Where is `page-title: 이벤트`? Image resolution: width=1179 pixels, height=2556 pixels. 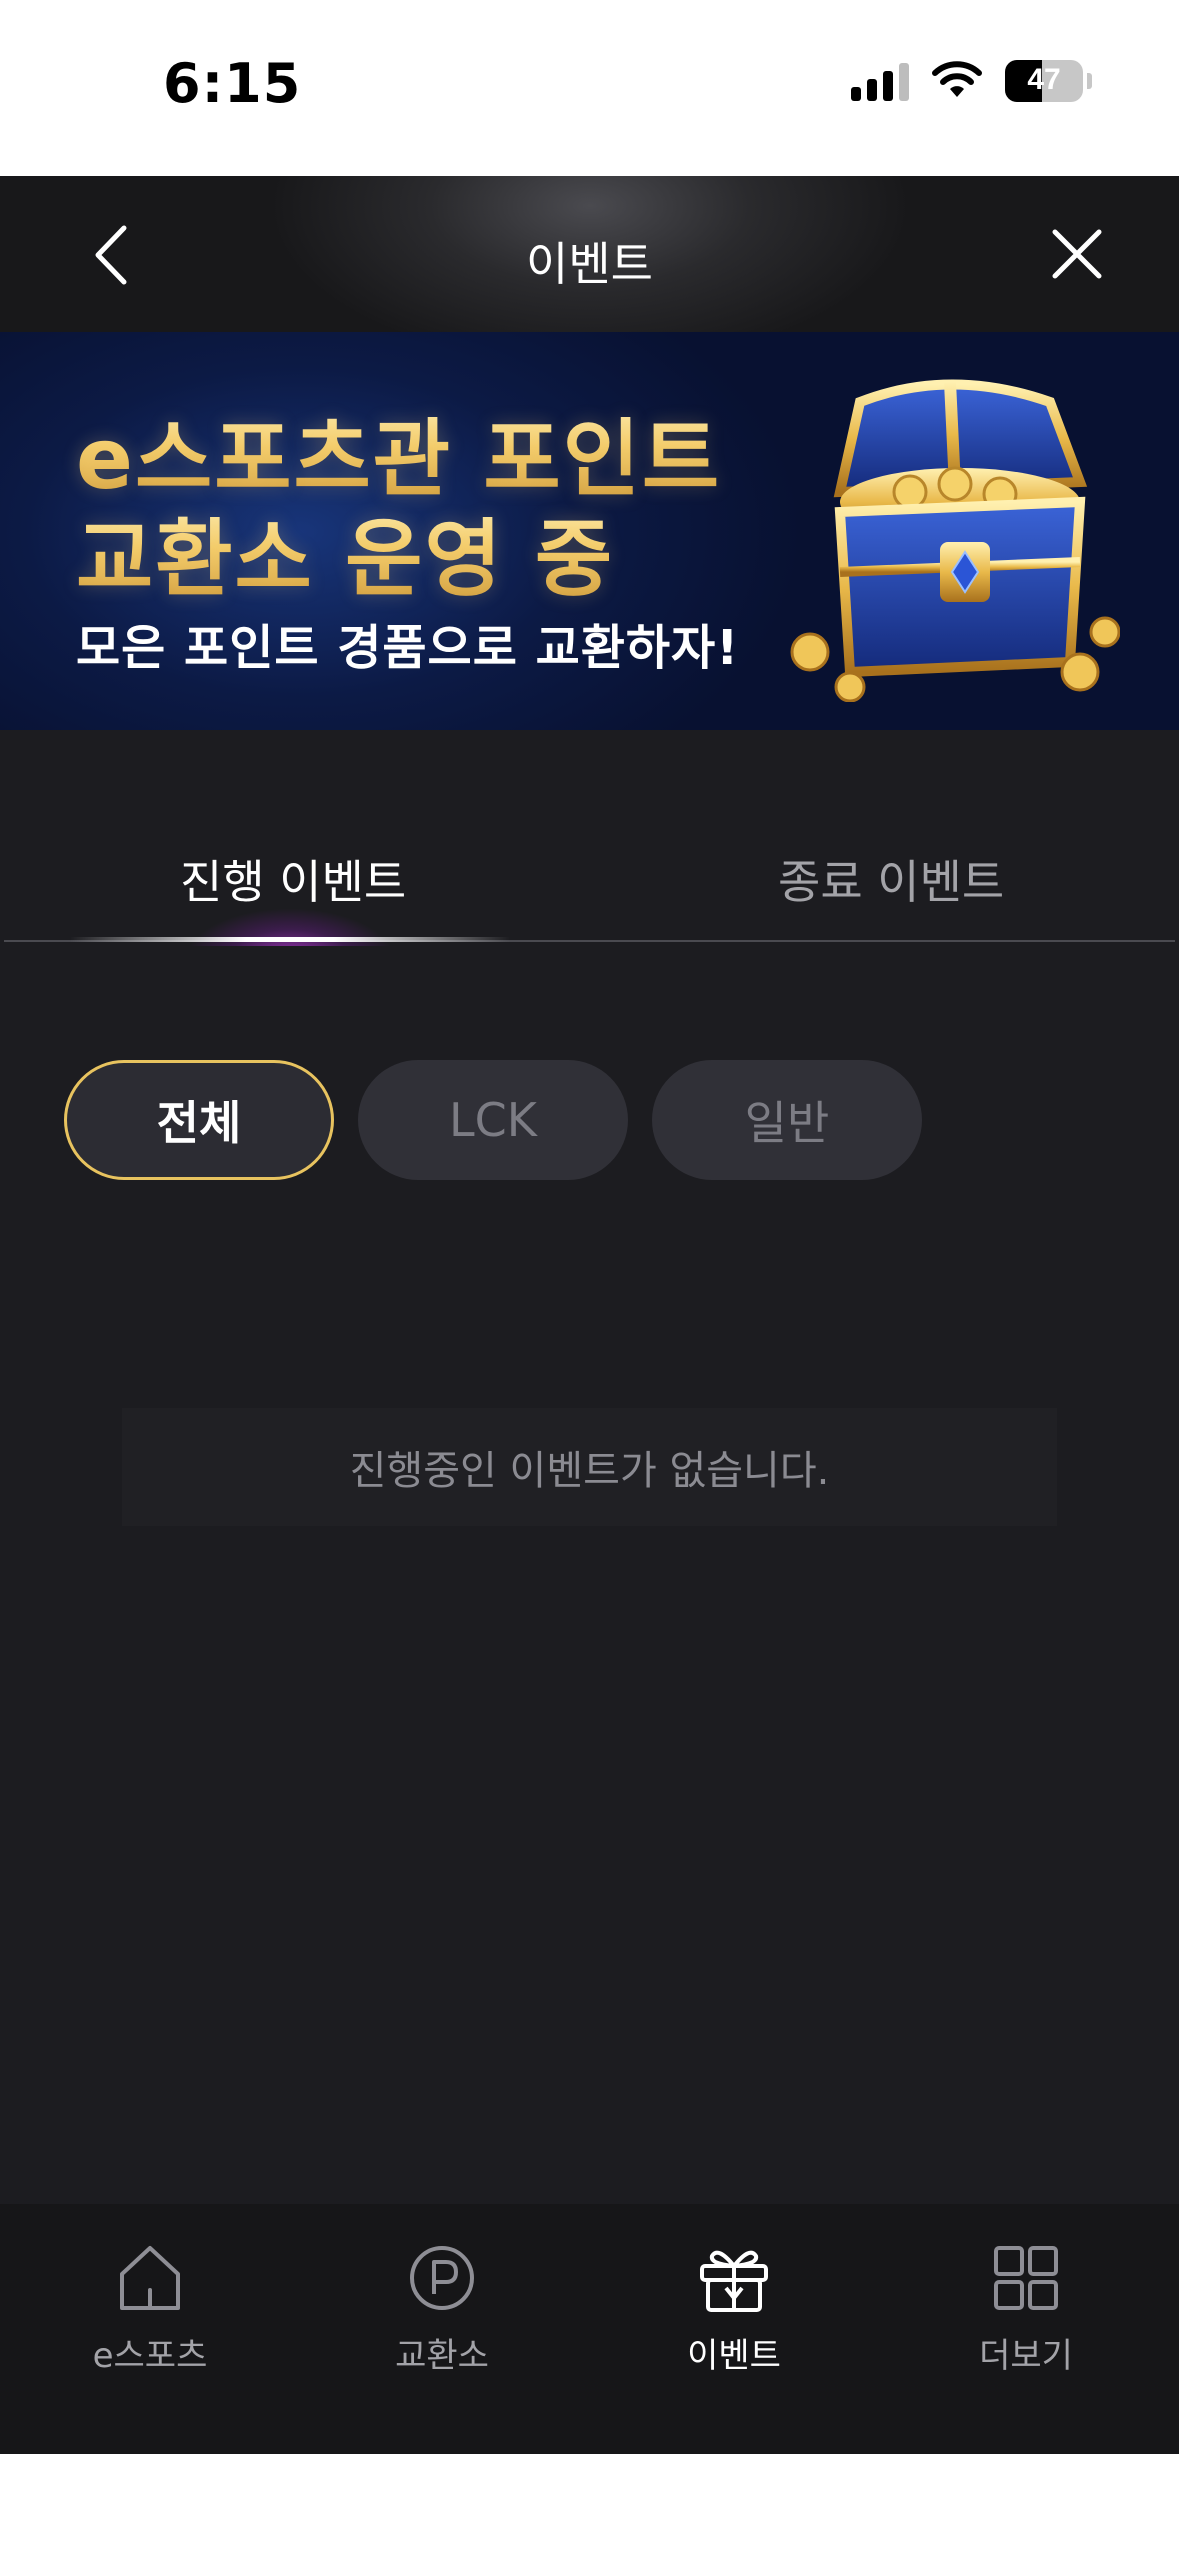
page-title: 이벤트 is located at coordinates (589, 264).